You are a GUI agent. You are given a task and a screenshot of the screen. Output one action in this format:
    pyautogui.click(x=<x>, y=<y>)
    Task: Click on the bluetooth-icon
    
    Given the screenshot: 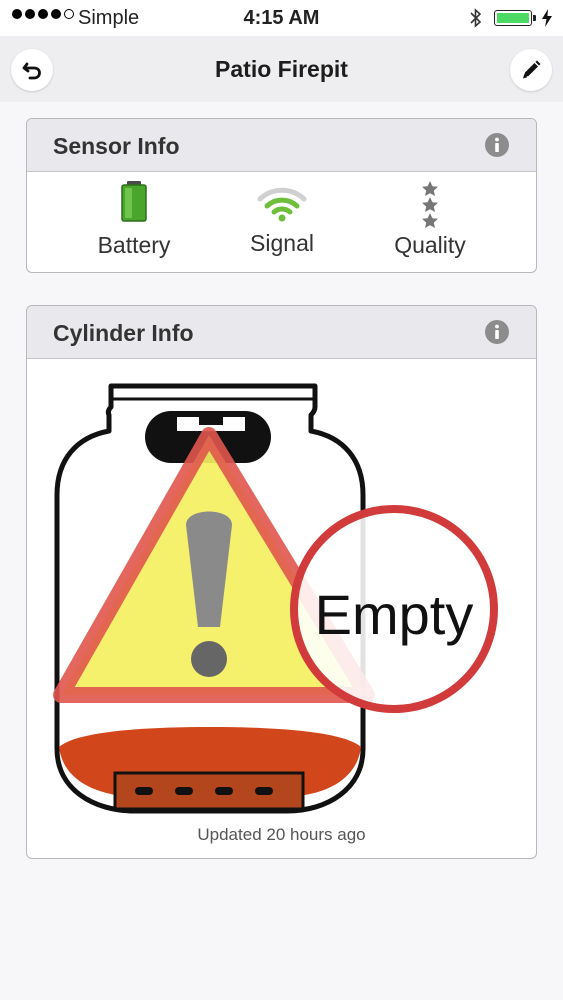 What is the action you would take?
    pyautogui.click(x=476, y=21)
    